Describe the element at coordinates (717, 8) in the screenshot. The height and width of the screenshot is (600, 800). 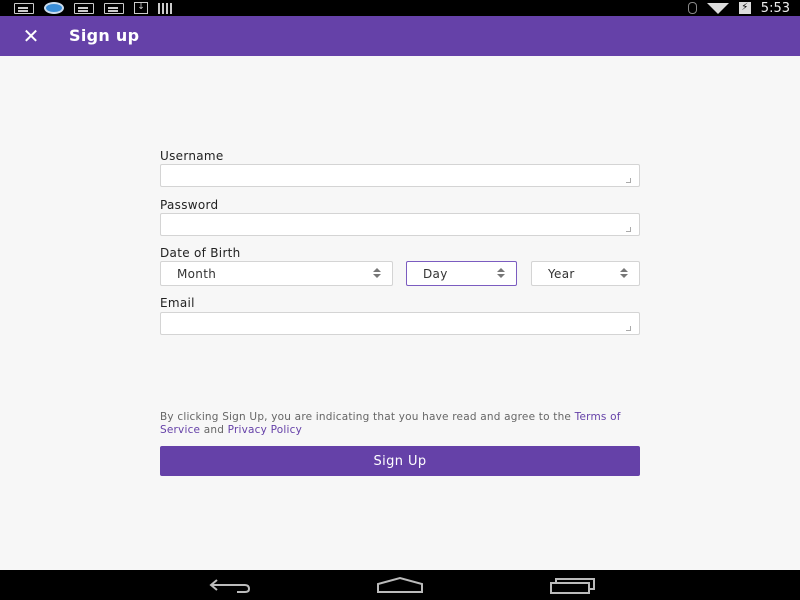
I see `wifi-icon` at that location.